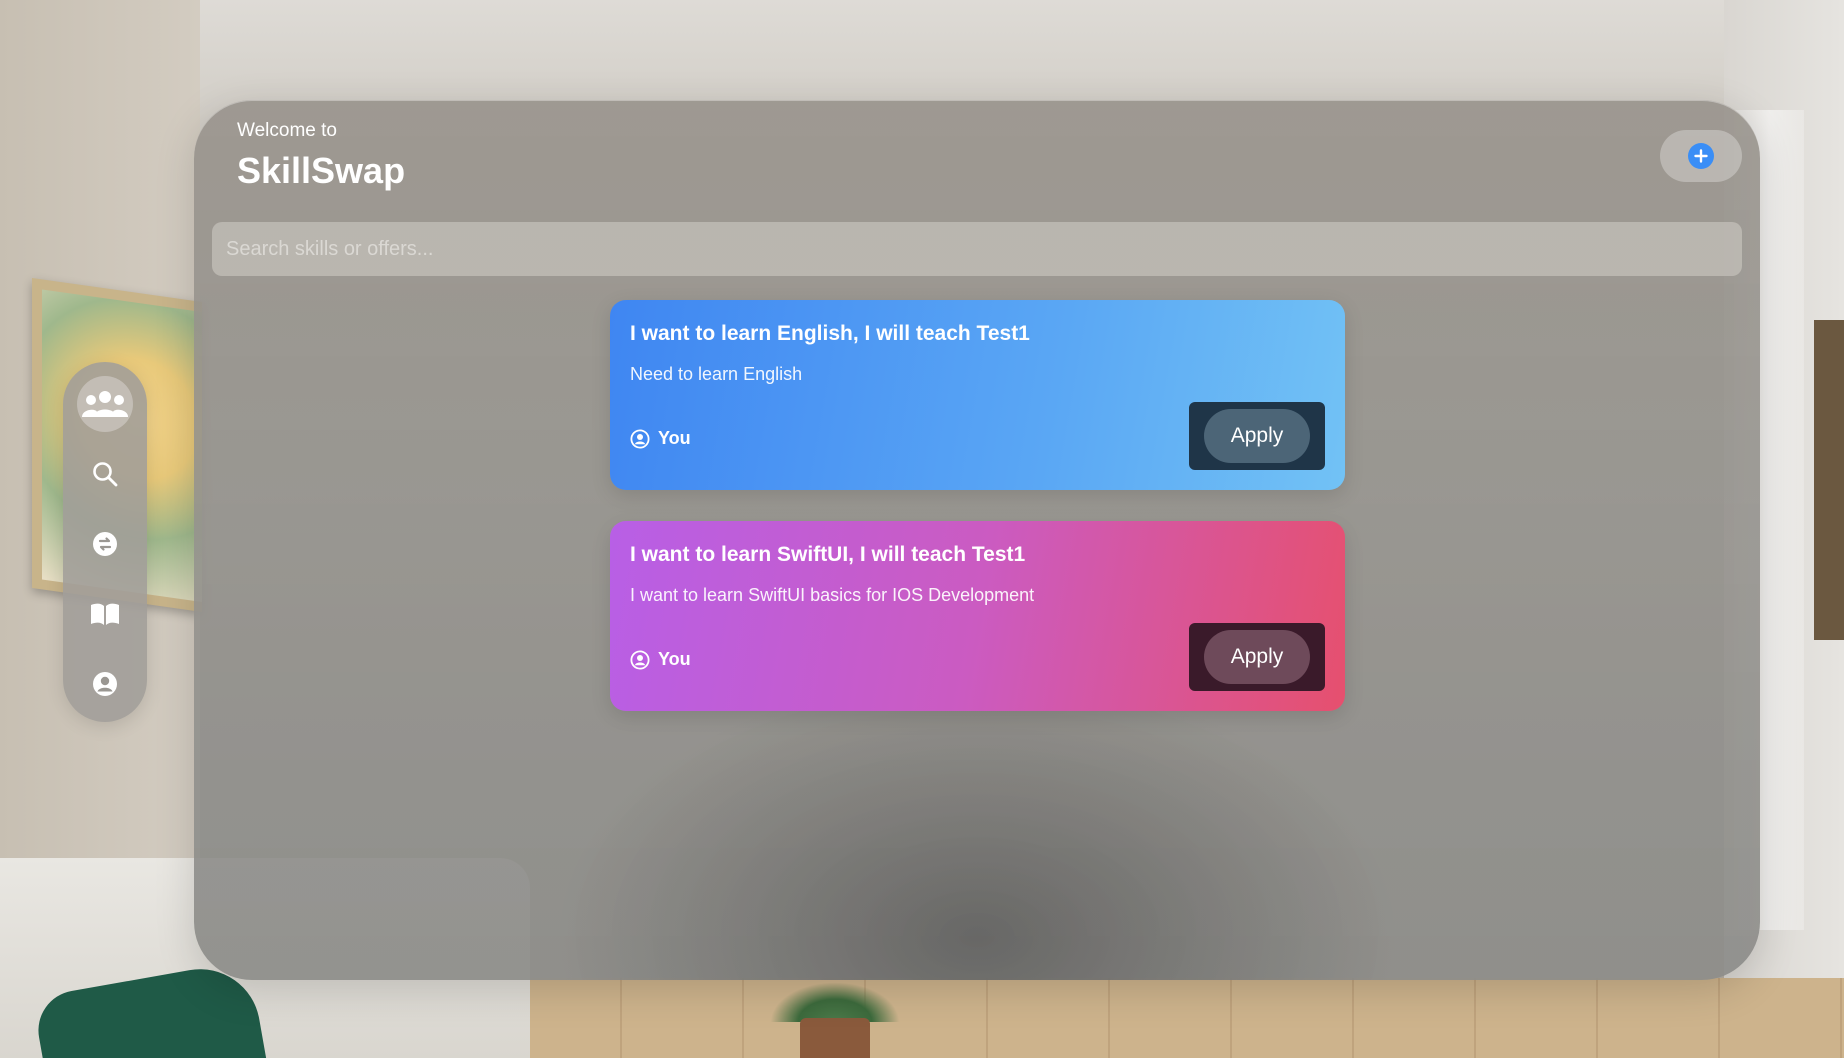 The width and height of the screenshot is (1844, 1058). I want to click on search-icon, so click(105, 474).